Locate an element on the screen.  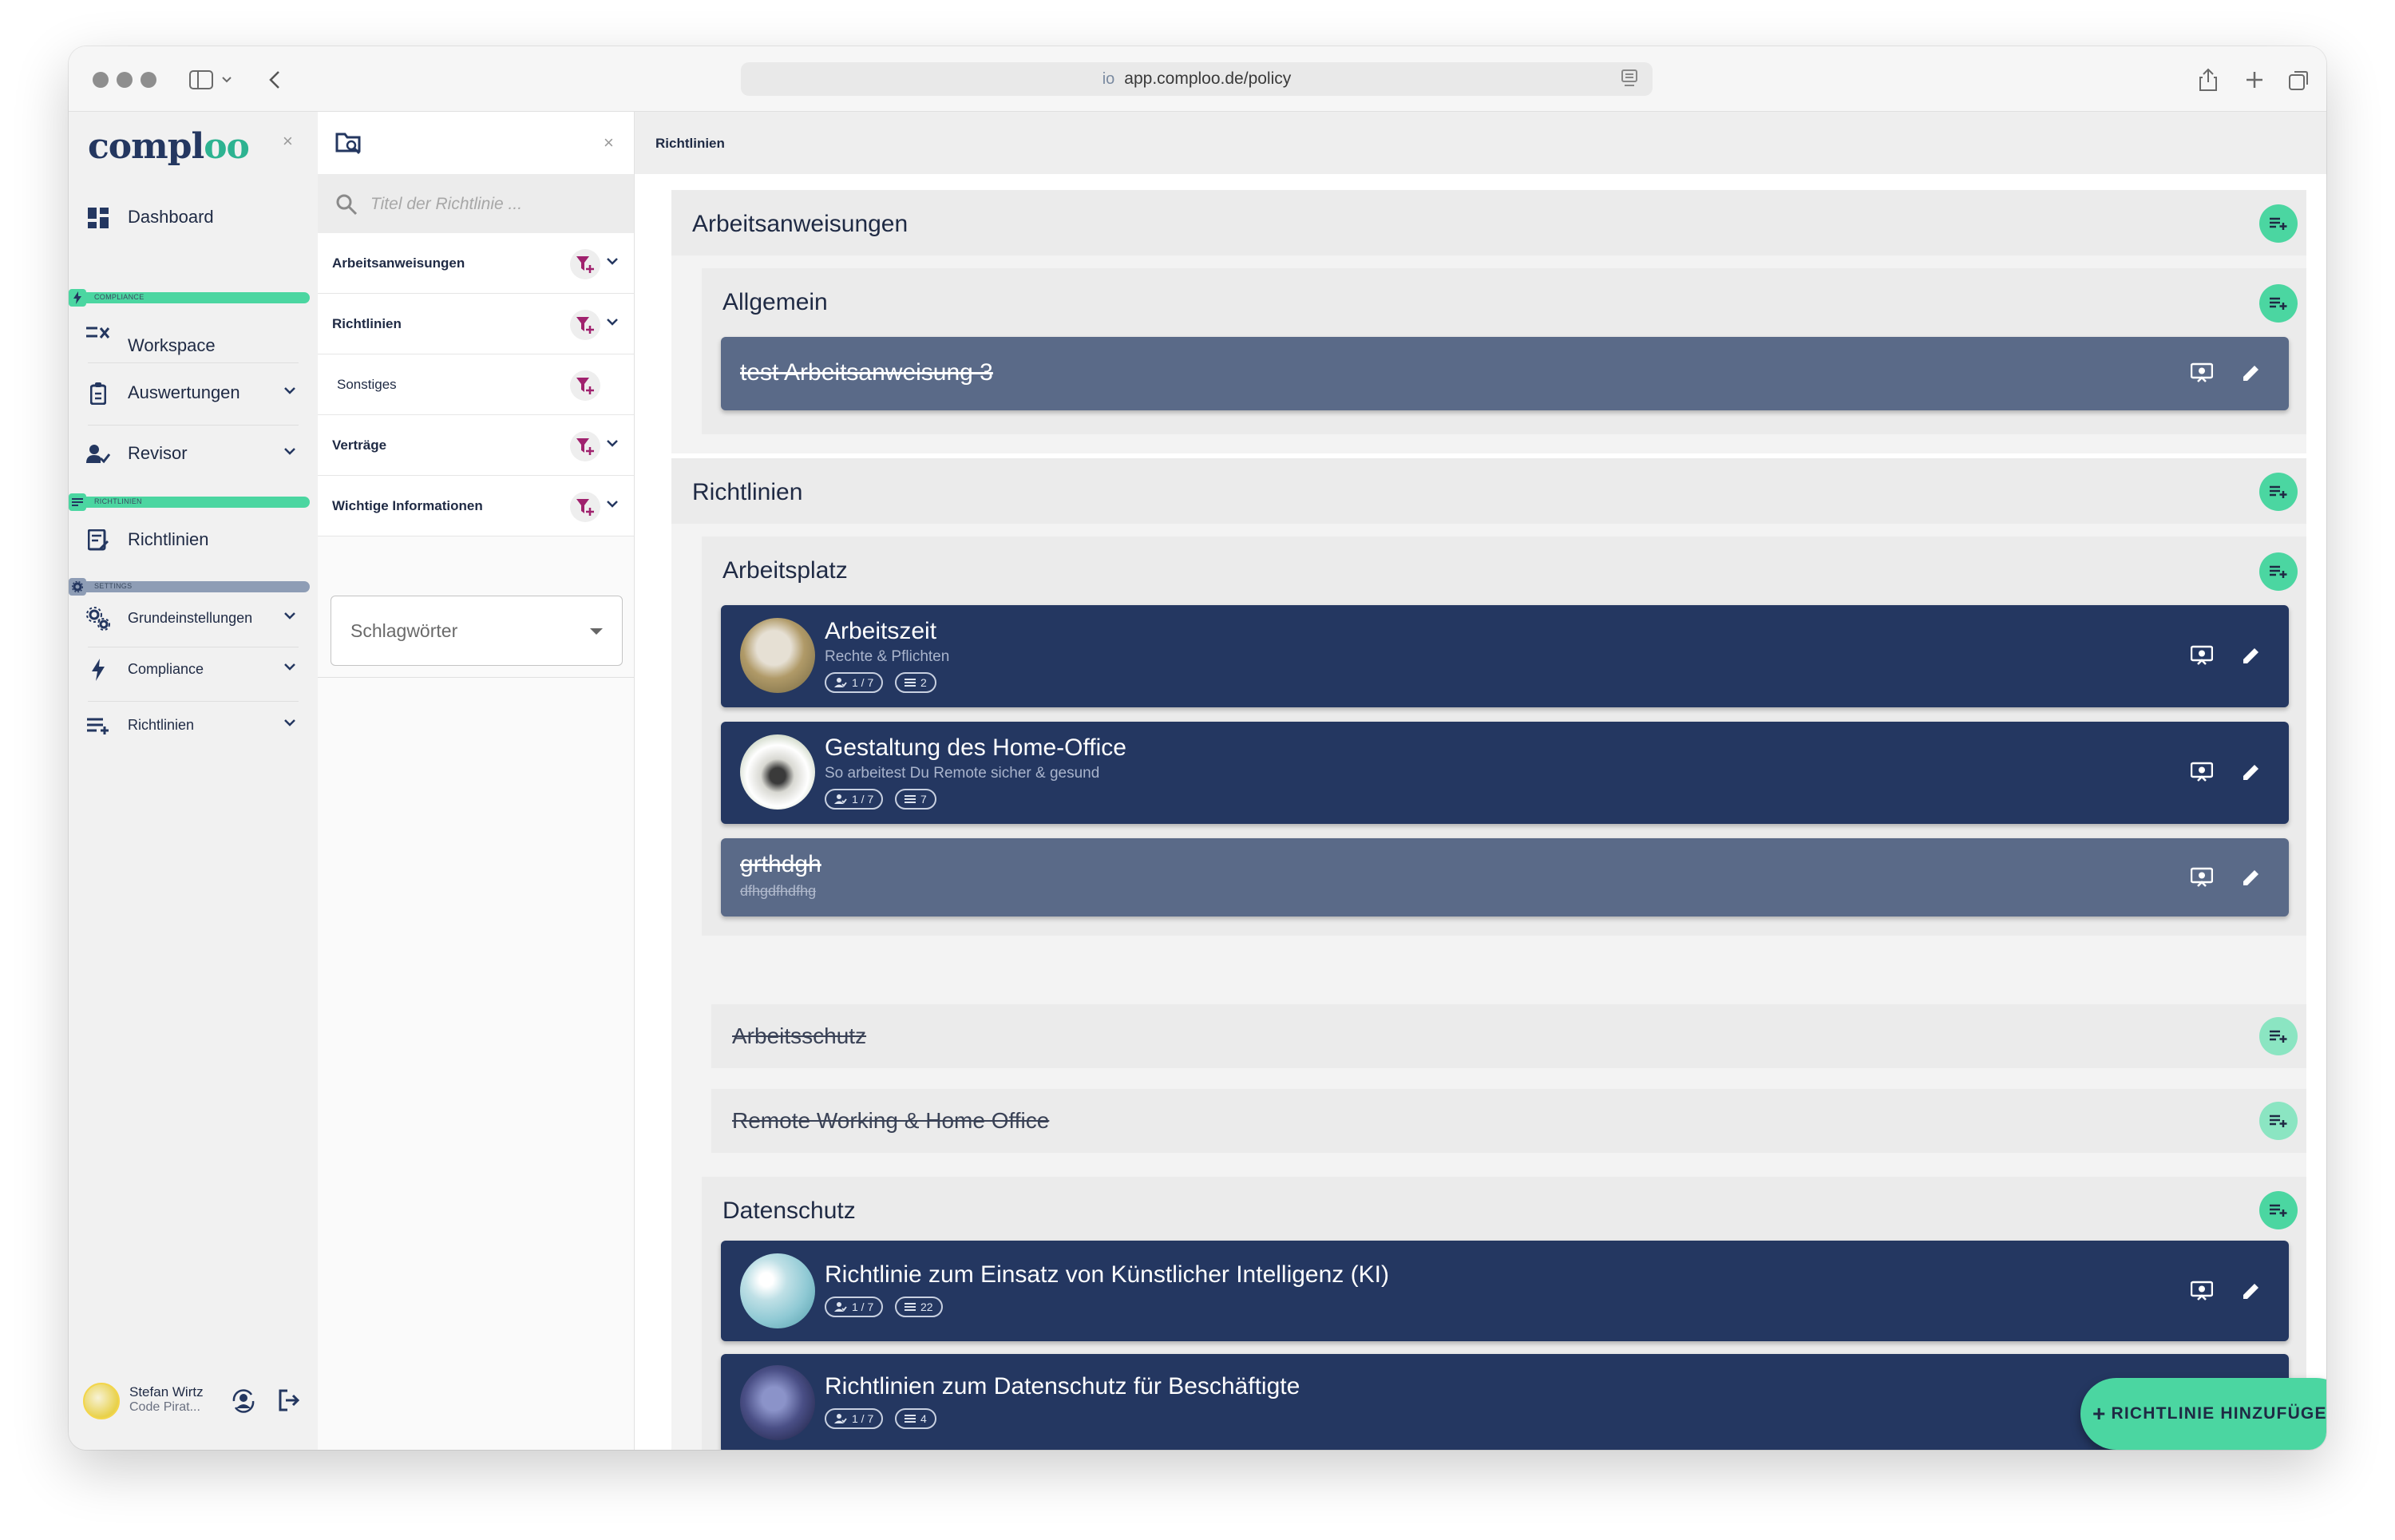
subcategory-title: Arbeitsplatz is located at coordinates (785, 570).